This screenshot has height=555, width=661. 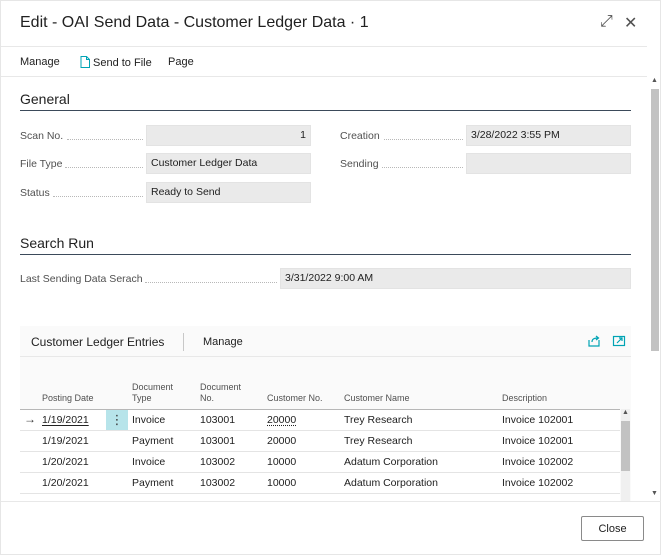 What do you see at coordinates (117, 420) in the screenshot?
I see `row-menu-icon: ⋮` at bounding box center [117, 420].